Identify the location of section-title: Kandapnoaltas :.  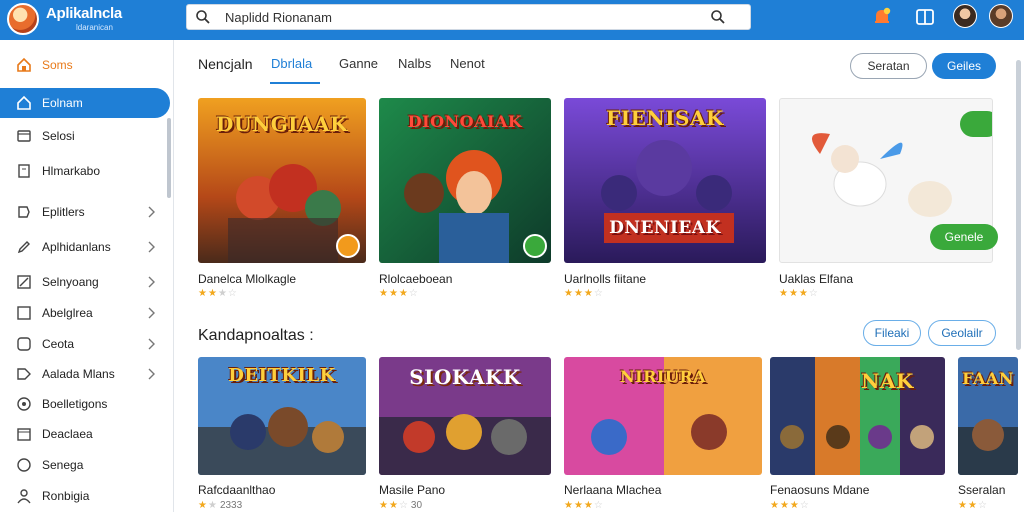
(256, 335).